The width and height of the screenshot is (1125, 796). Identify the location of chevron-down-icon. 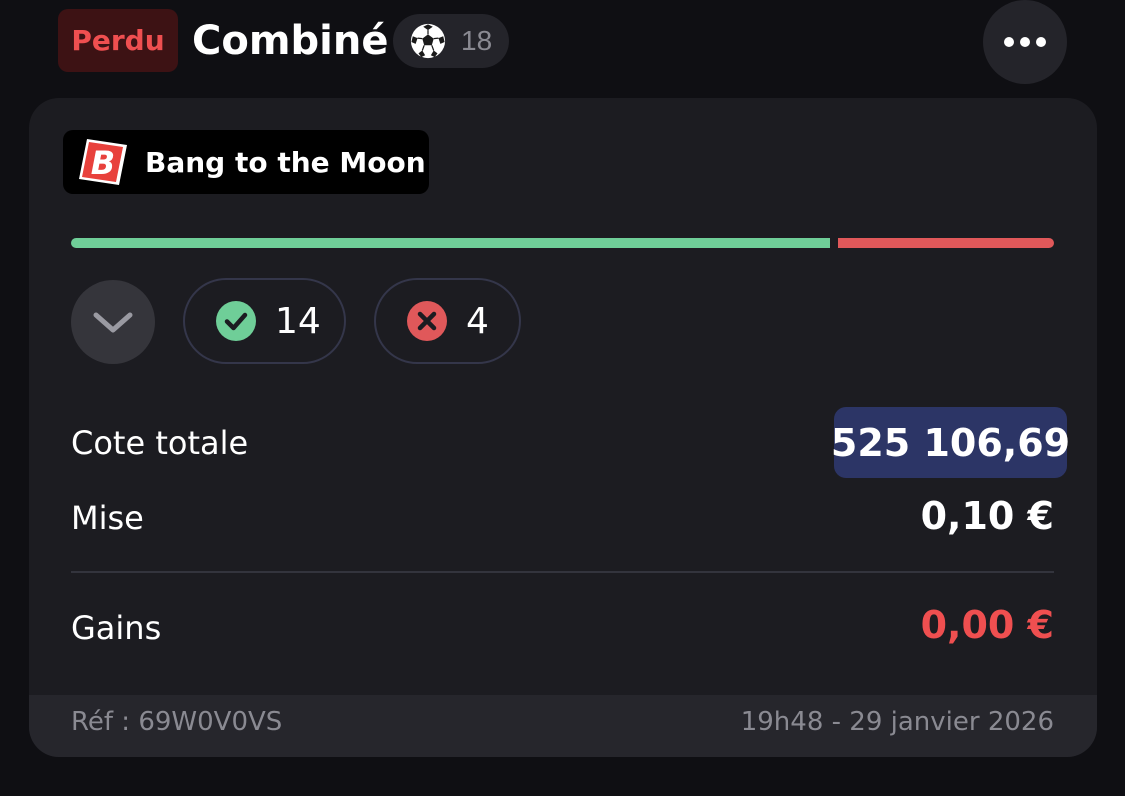
(113, 322).